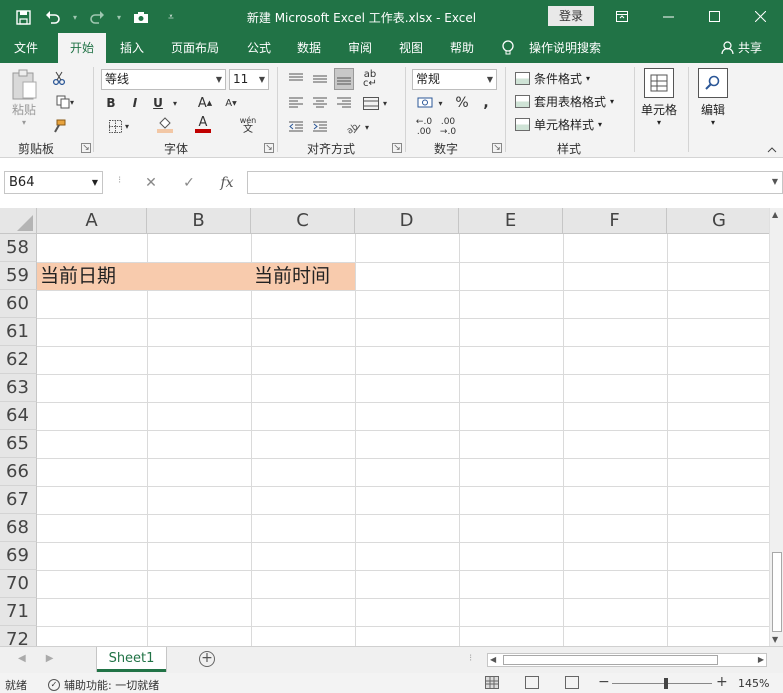 The height and width of the screenshot is (693, 783). What do you see at coordinates (370, 79) in the screenshot?
I see `wrap-text-icon: ab c↵` at bounding box center [370, 79].